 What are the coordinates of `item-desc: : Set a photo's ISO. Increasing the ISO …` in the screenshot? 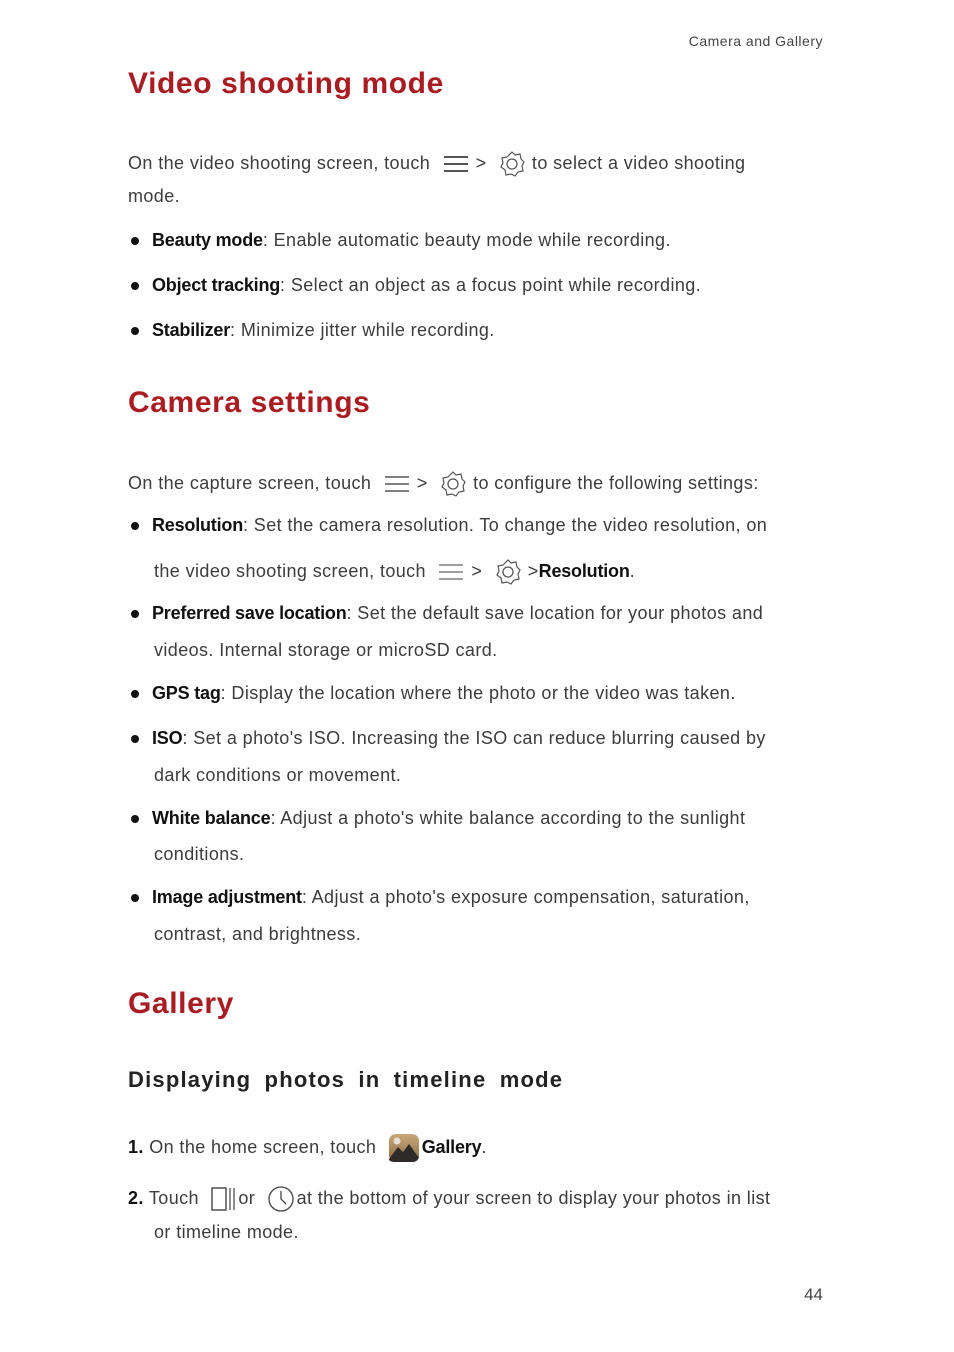 It's located at (474, 738).